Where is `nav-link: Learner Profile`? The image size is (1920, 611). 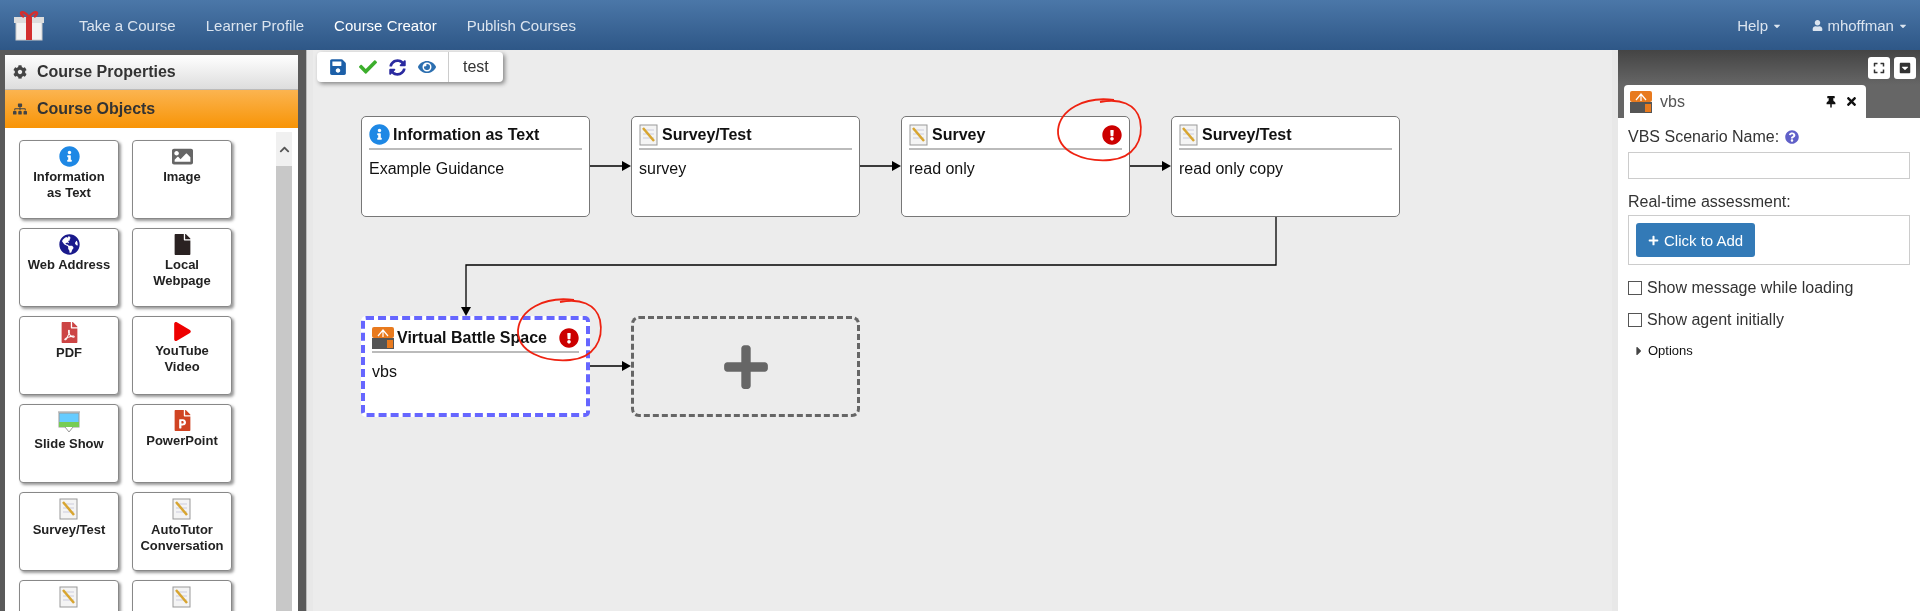 nav-link: Learner Profile is located at coordinates (255, 25).